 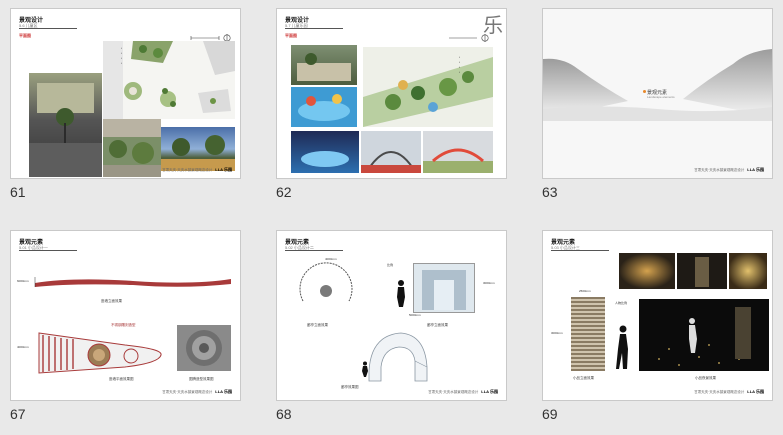 I want to click on slide-number: 67, so click(x=18, y=414).